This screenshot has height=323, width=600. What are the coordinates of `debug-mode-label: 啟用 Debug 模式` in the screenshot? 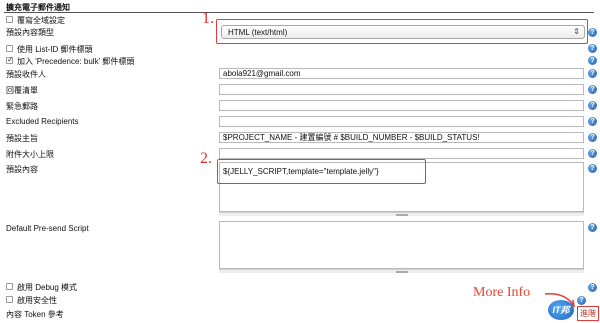 It's located at (47, 287).